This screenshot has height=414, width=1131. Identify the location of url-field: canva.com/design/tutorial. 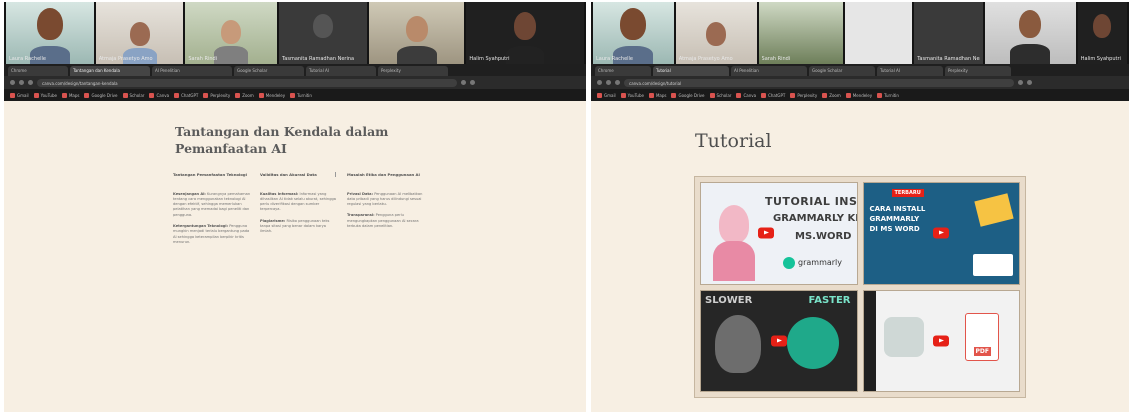
(819, 82).